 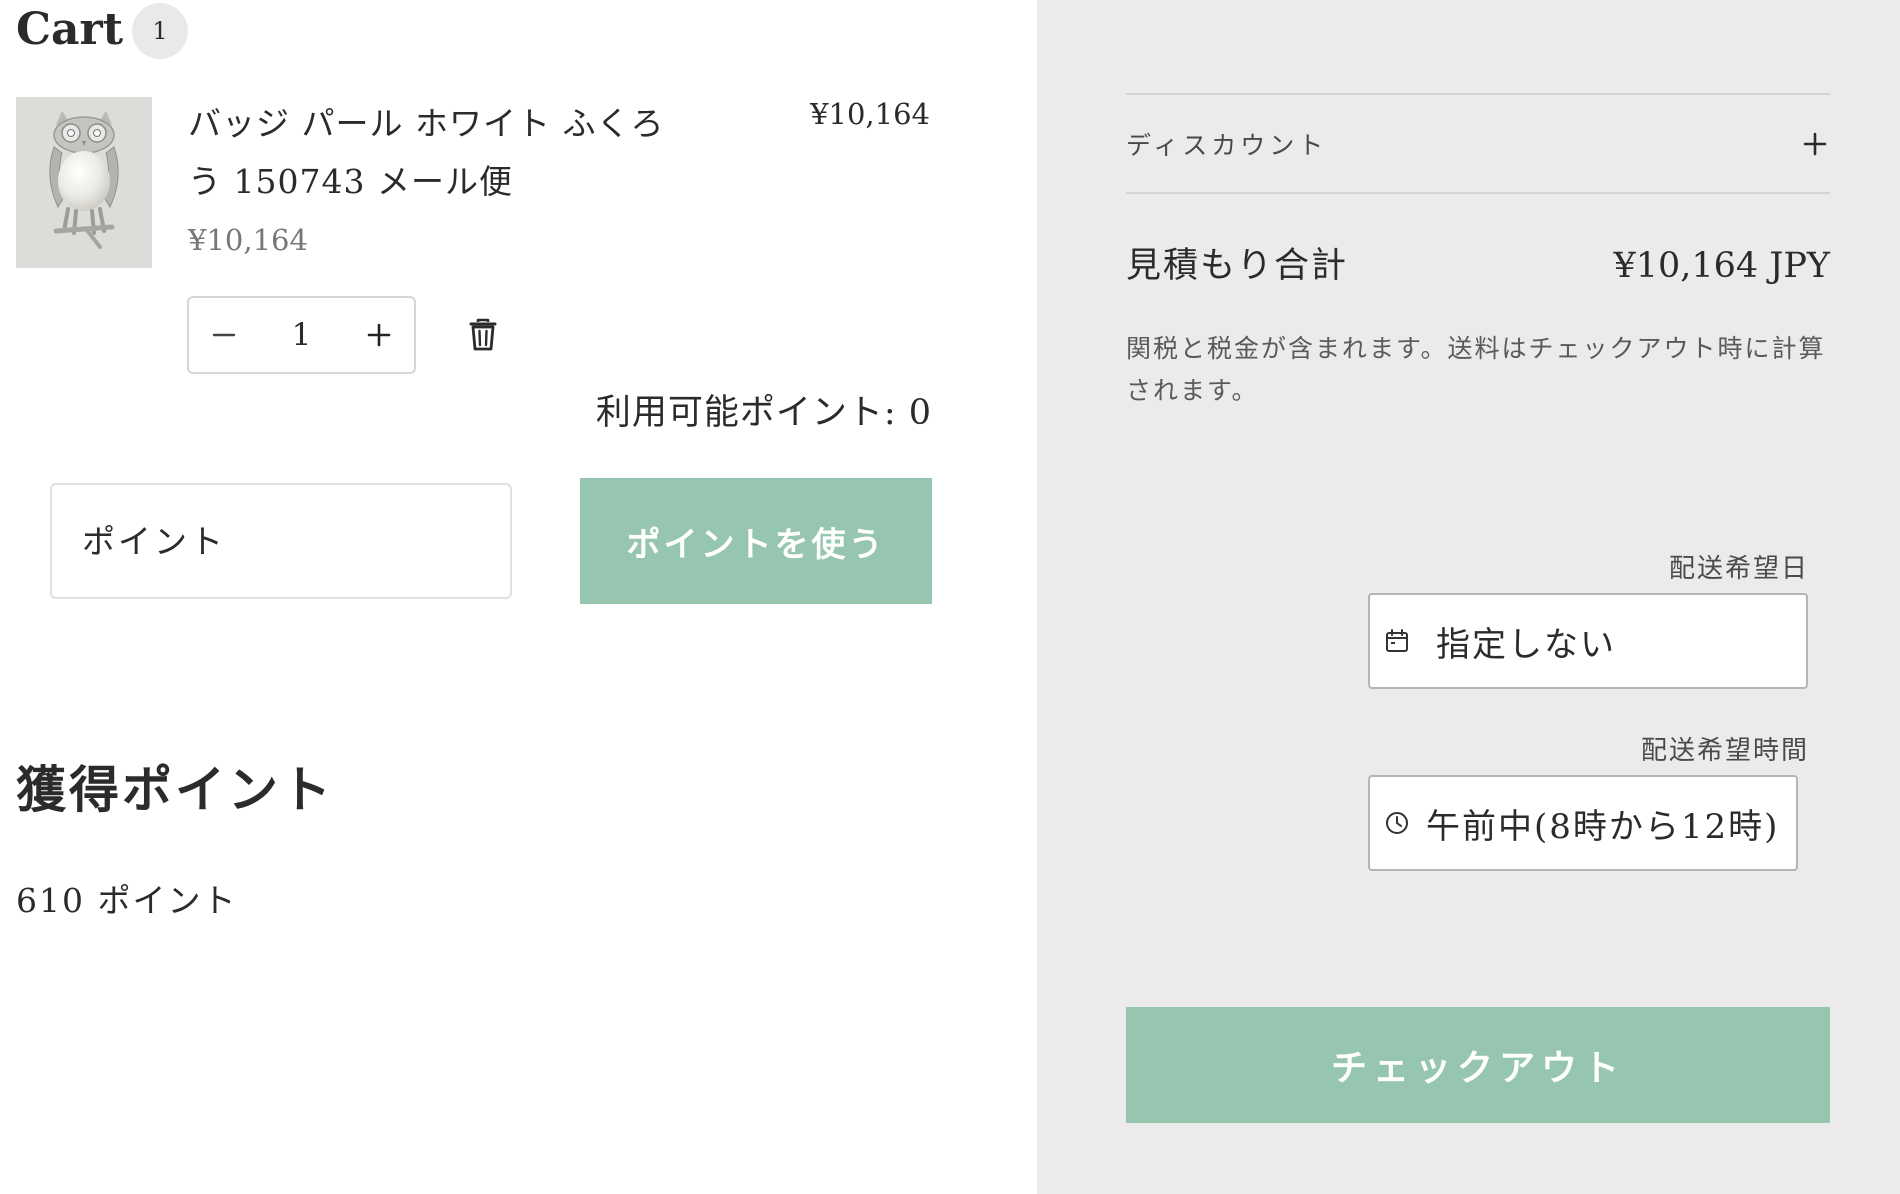 I want to click on delivery-date-select: 指定しない, so click(x=1588, y=641).